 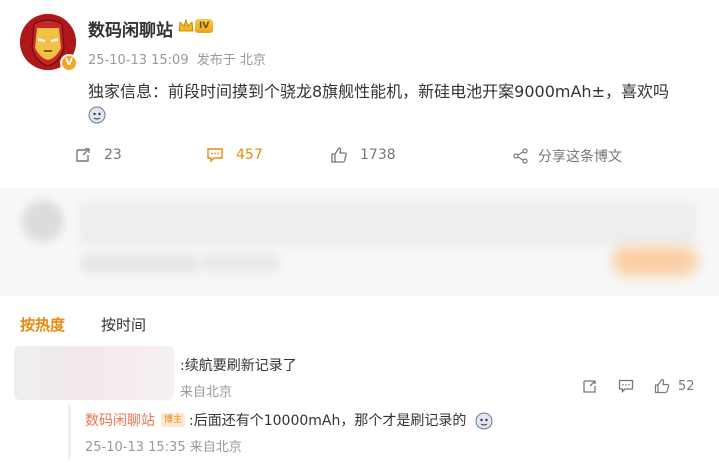 What do you see at coordinates (328, 421) in the screenshot?
I see `reply-text: :后面还有个10000mAh，那个才是刷记录的` at bounding box center [328, 421].